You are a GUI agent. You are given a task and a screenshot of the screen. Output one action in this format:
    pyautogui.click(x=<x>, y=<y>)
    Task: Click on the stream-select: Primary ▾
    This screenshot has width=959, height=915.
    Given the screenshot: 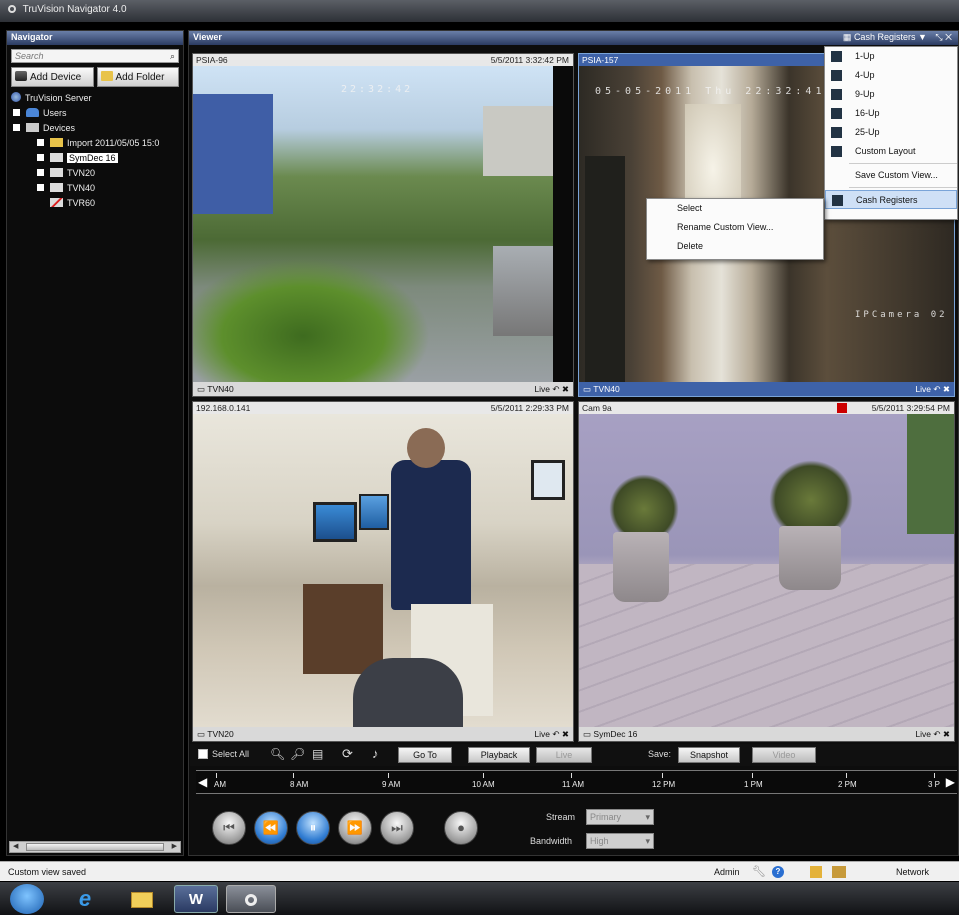 What is the action you would take?
    pyautogui.click(x=620, y=817)
    